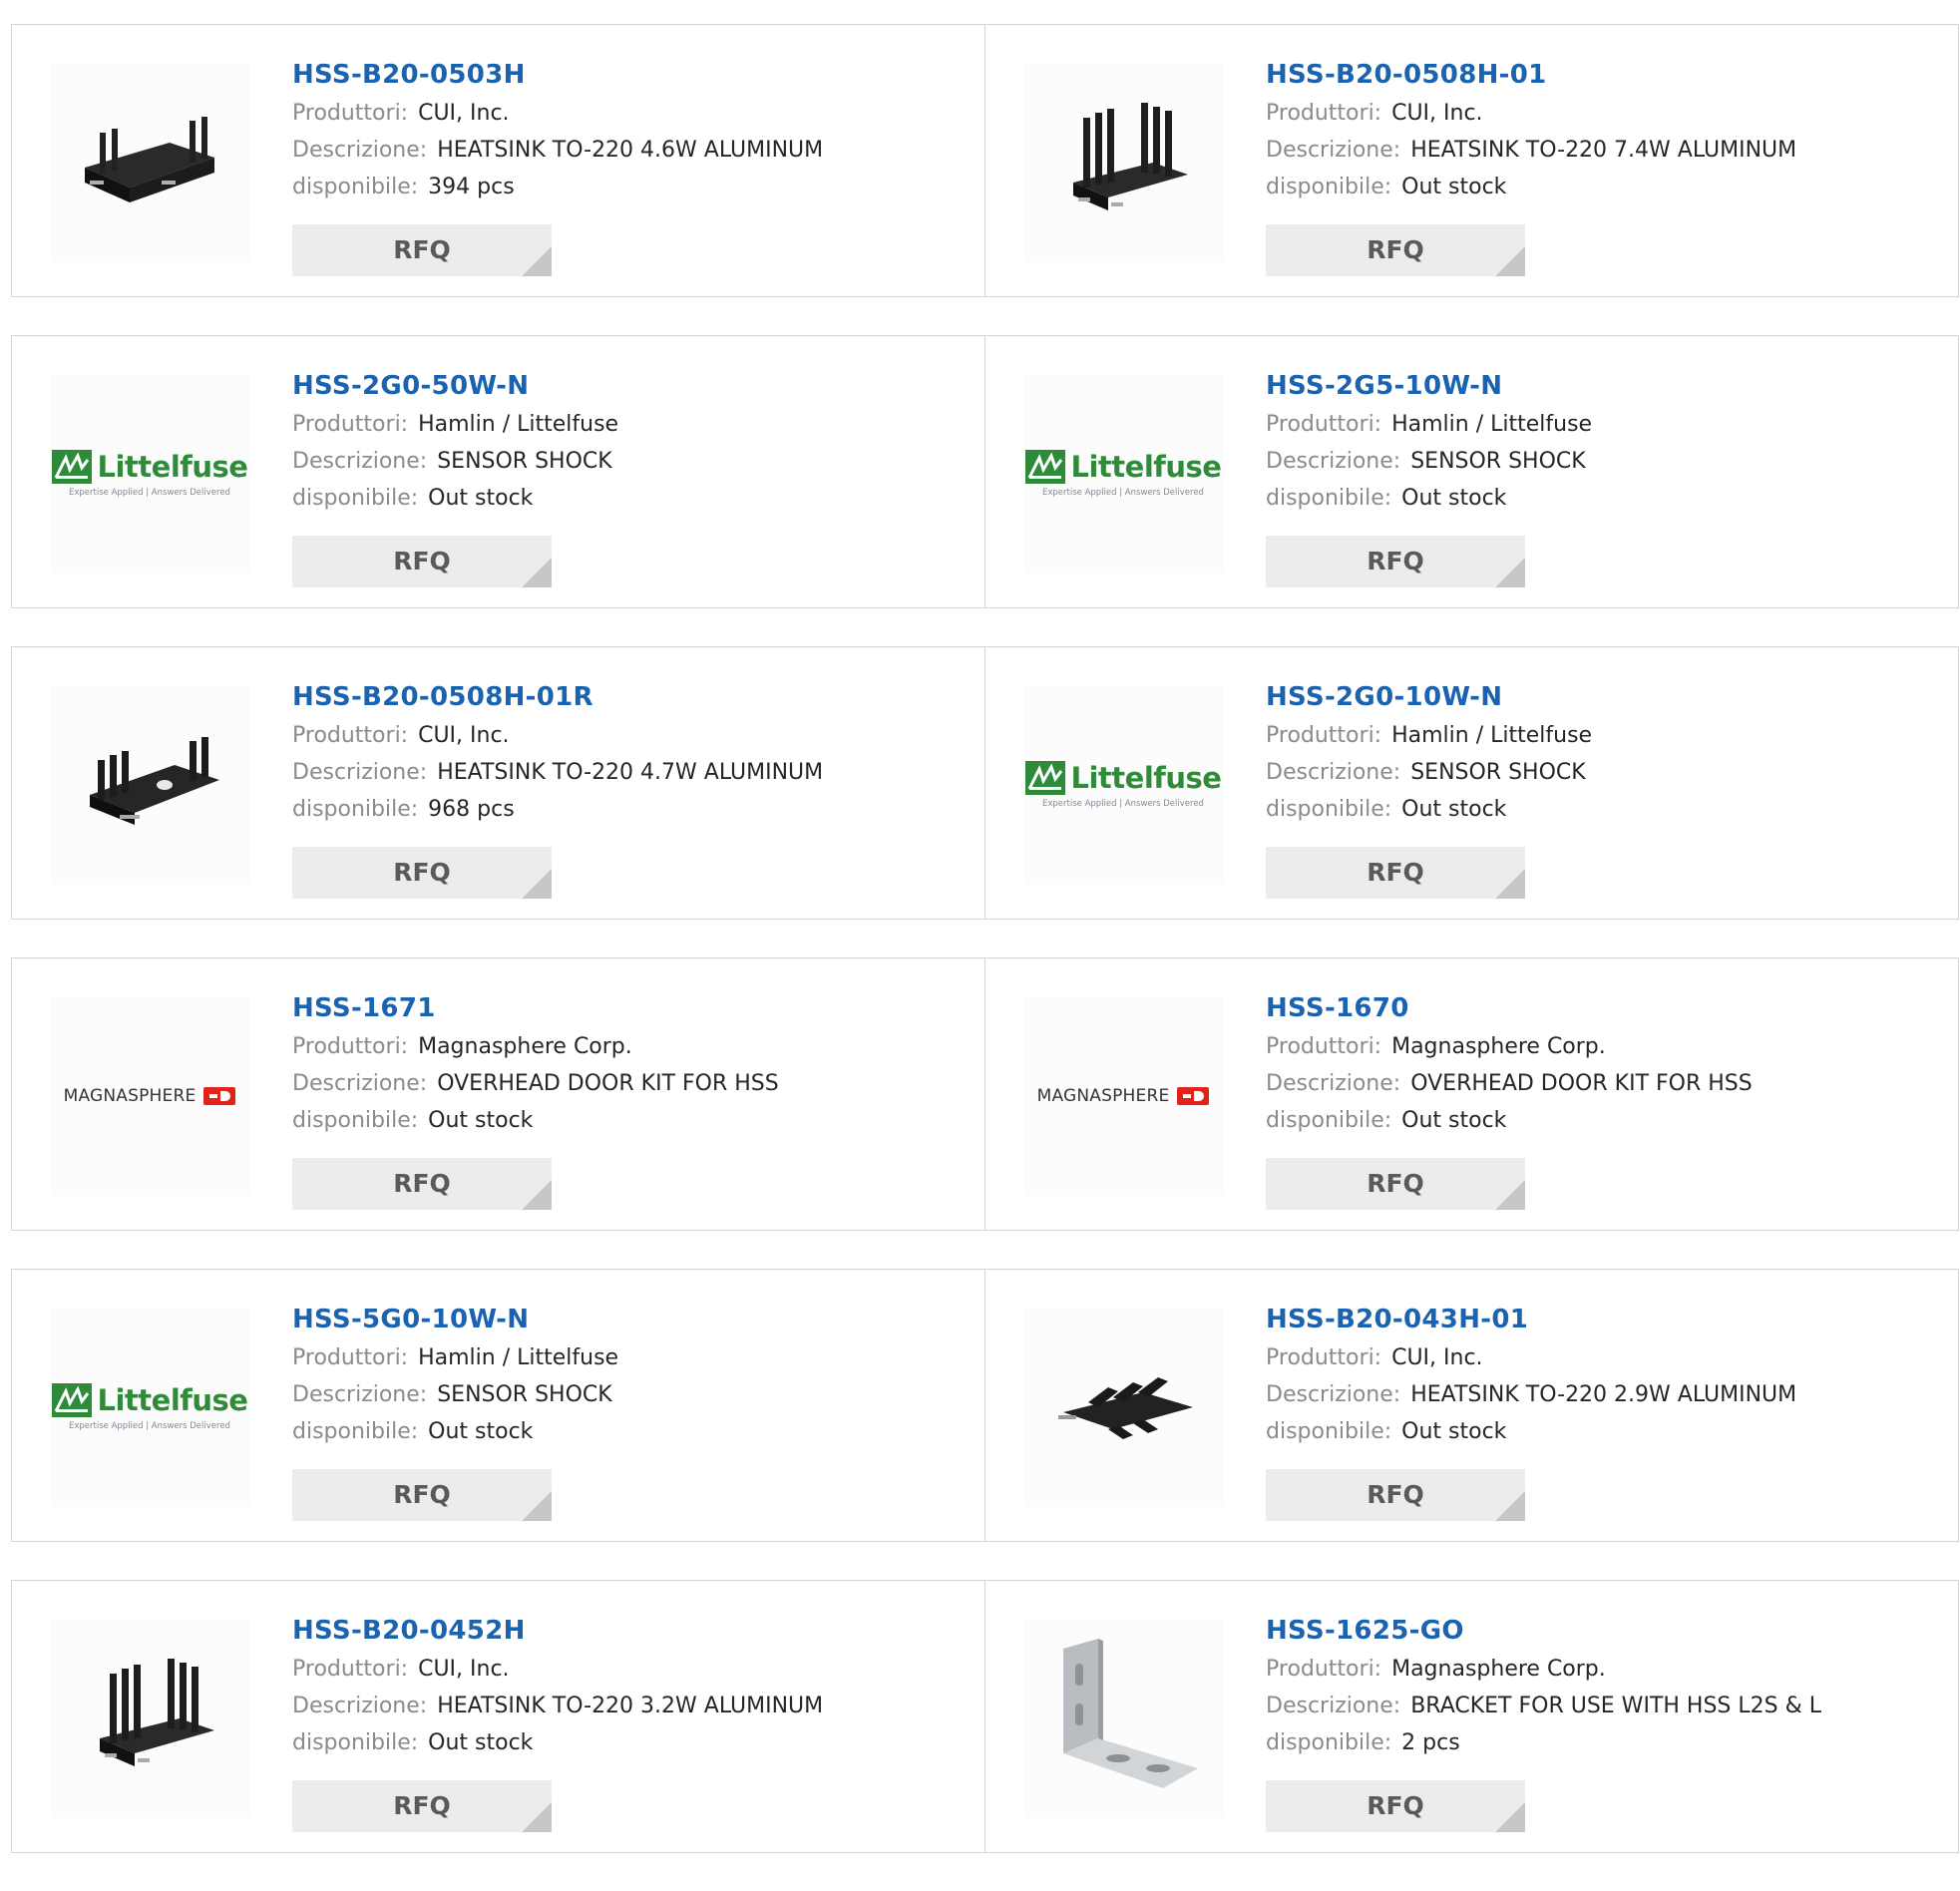 The image size is (1960, 1891). I want to click on part-number-link: HSS-2G0-50W-N, so click(455, 386).